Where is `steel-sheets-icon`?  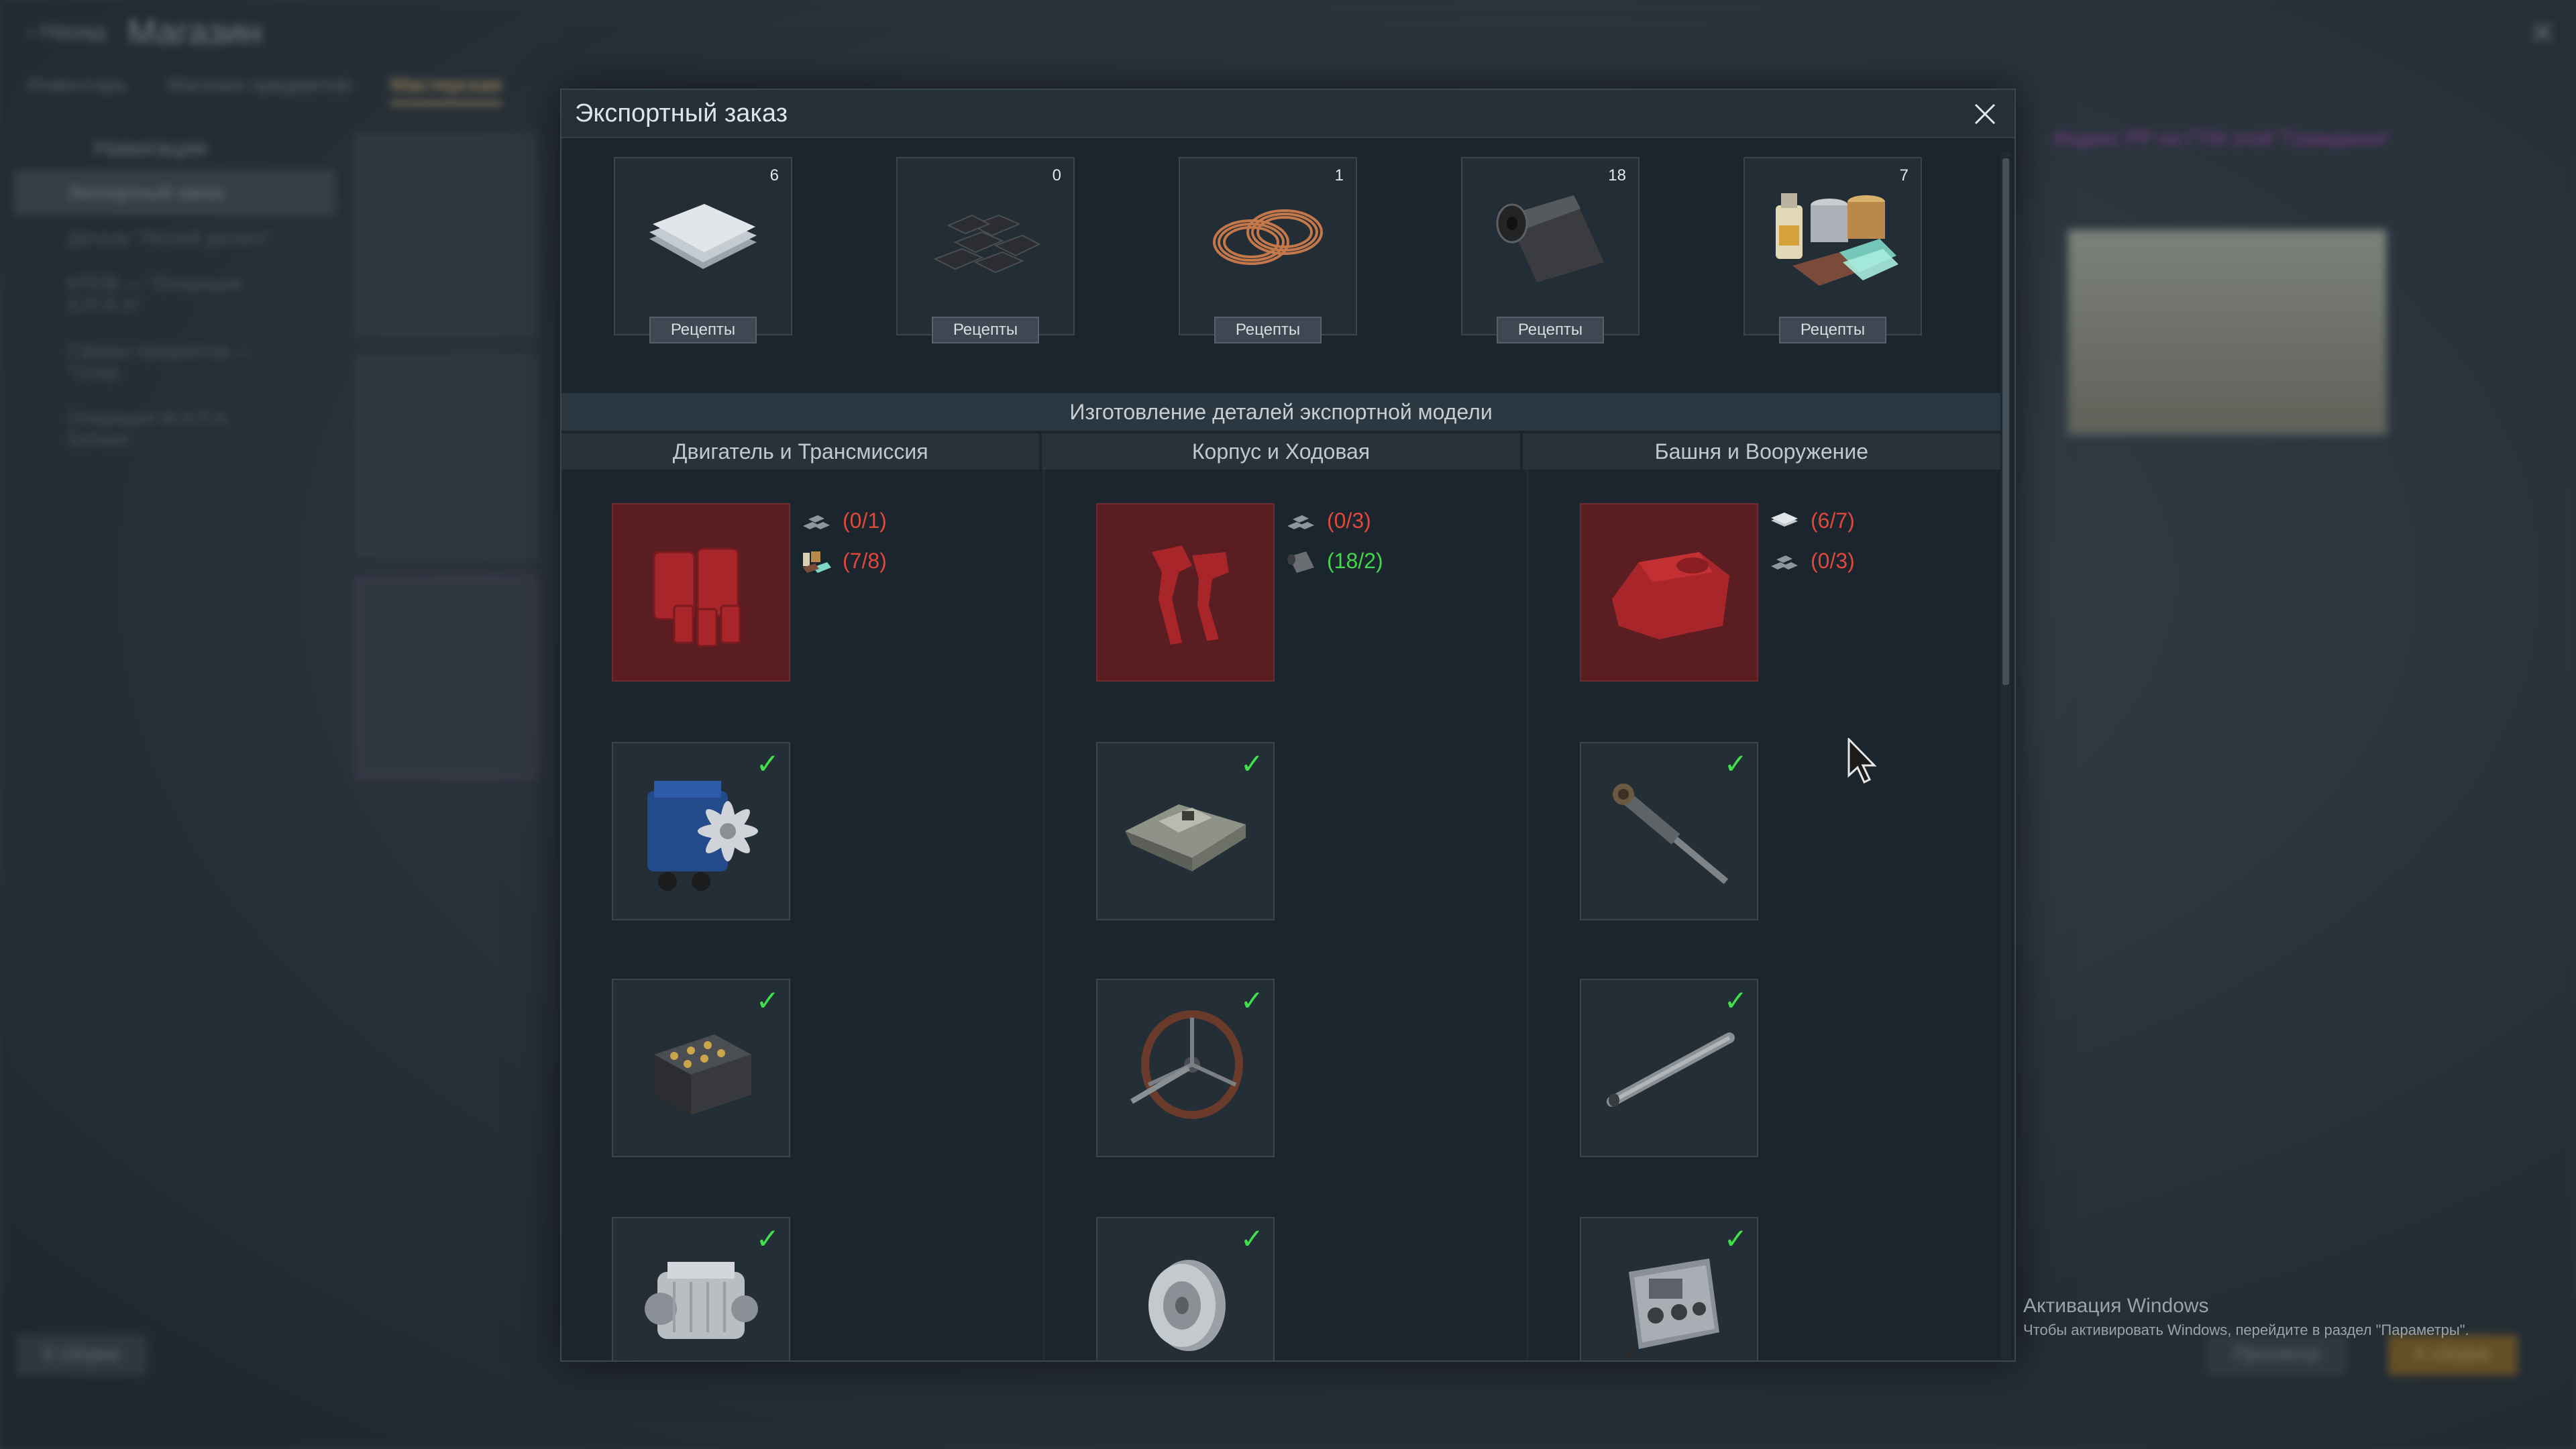
steel-sheets-icon is located at coordinates (703, 237).